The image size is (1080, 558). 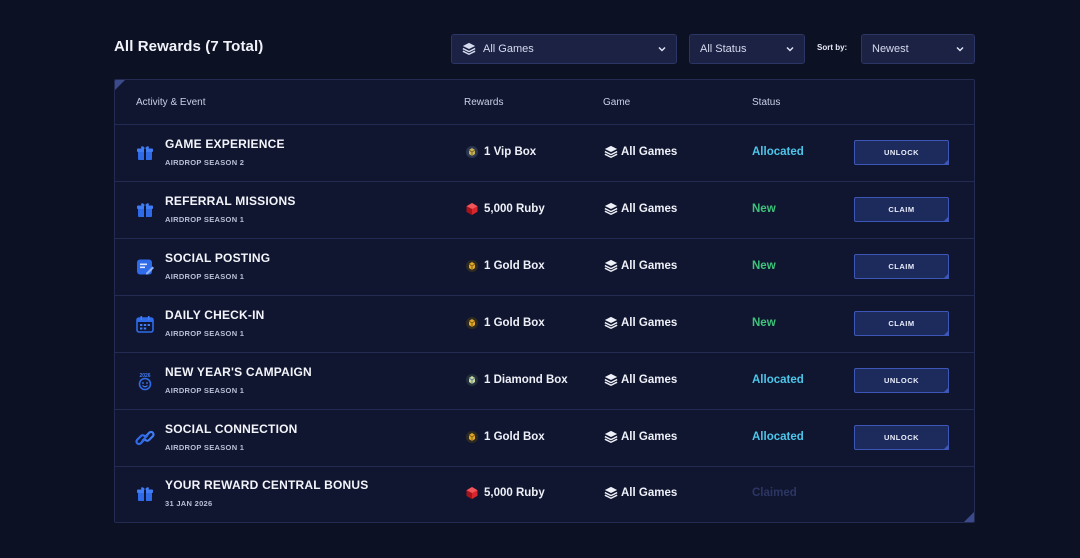 What do you see at coordinates (918, 49) in the screenshot?
I see `sort-dropdown: Newest` at bounding box center [918, 49].